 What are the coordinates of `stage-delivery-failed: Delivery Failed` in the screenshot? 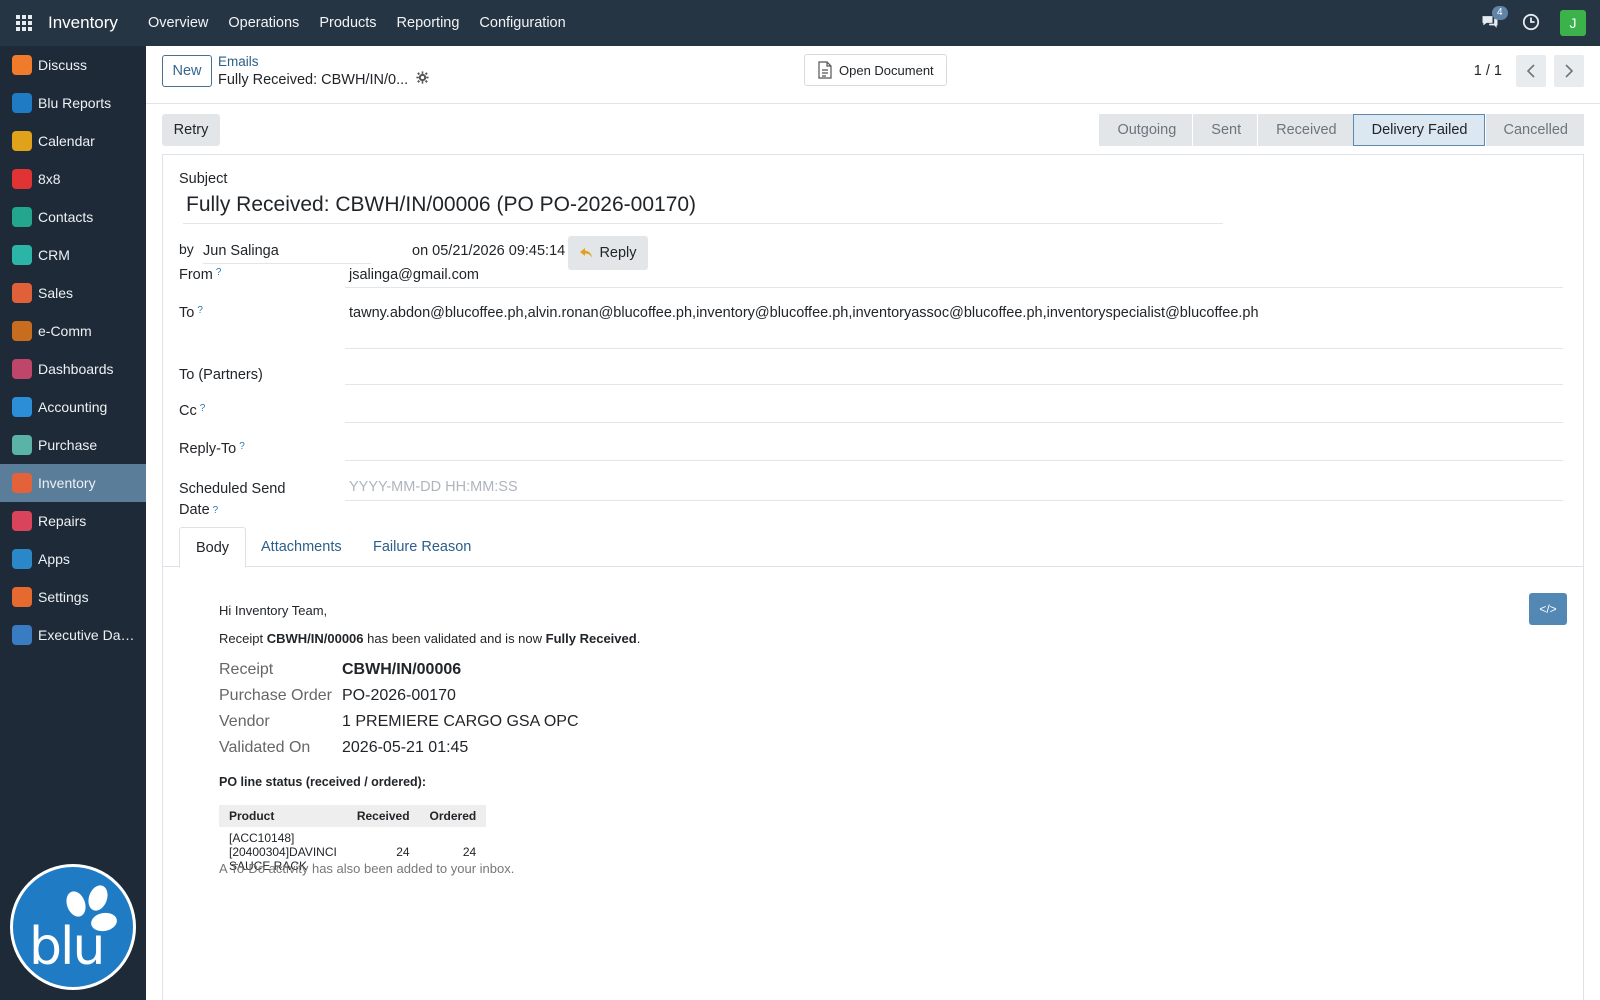 It's located at (1418, 130).